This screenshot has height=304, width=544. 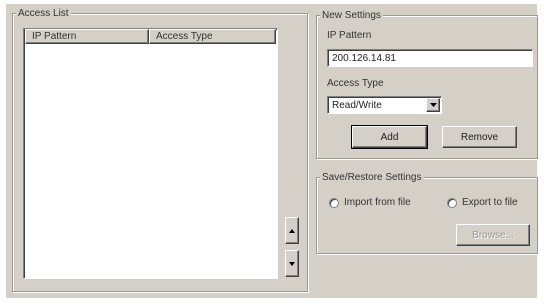 What do you see at coordinates (357, 105) in the screenshot?
I see `access-type-value: Read/Write` at bounding box center [357, 105].